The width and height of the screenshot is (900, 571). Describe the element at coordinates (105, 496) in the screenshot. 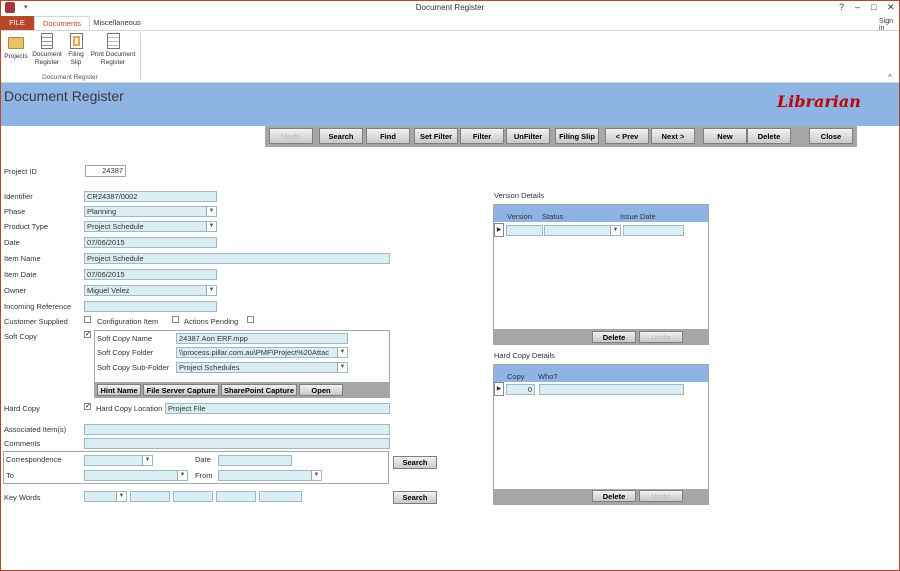

I see `key-words-select: ▼` at that location.